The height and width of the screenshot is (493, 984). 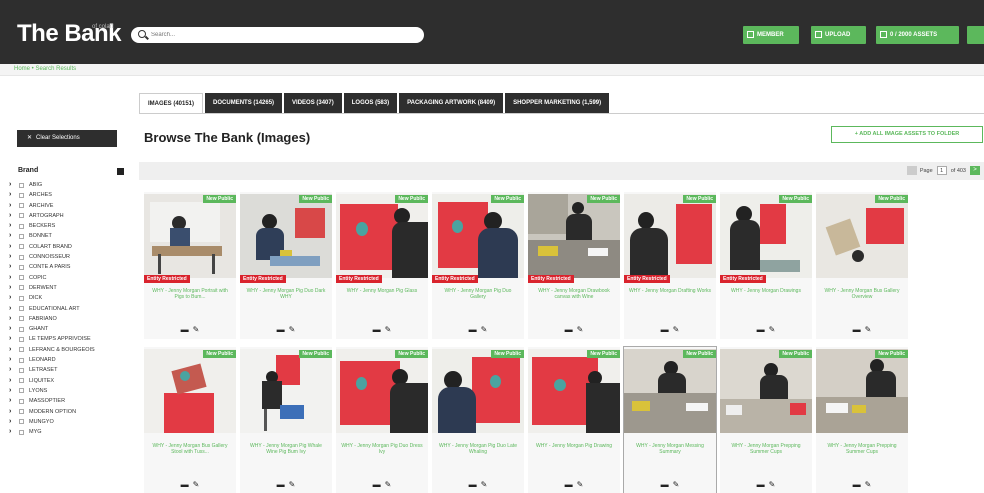 I want to click on asset-title: WHY - Jenny Morgan Pig Duo Gallery, so click(x=478, y=294).